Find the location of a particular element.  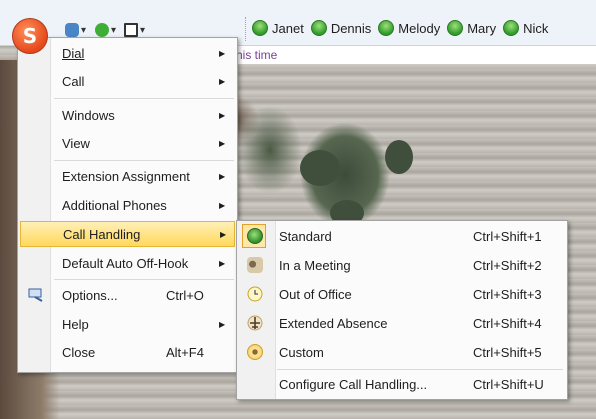

contact-name: Dennis is located at coordinates (351, 28).